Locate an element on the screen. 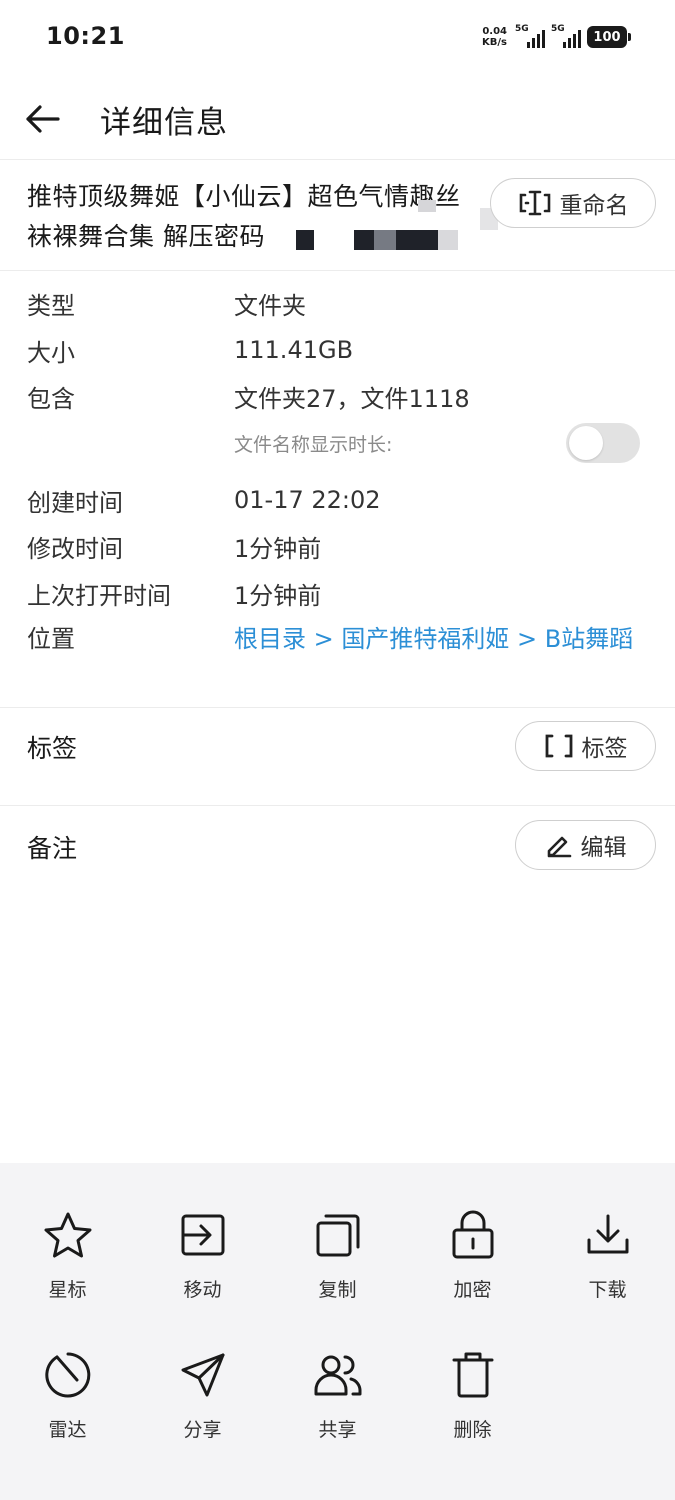  info-row-size: 大小 111.41GB is located at coordinates (190, 350).